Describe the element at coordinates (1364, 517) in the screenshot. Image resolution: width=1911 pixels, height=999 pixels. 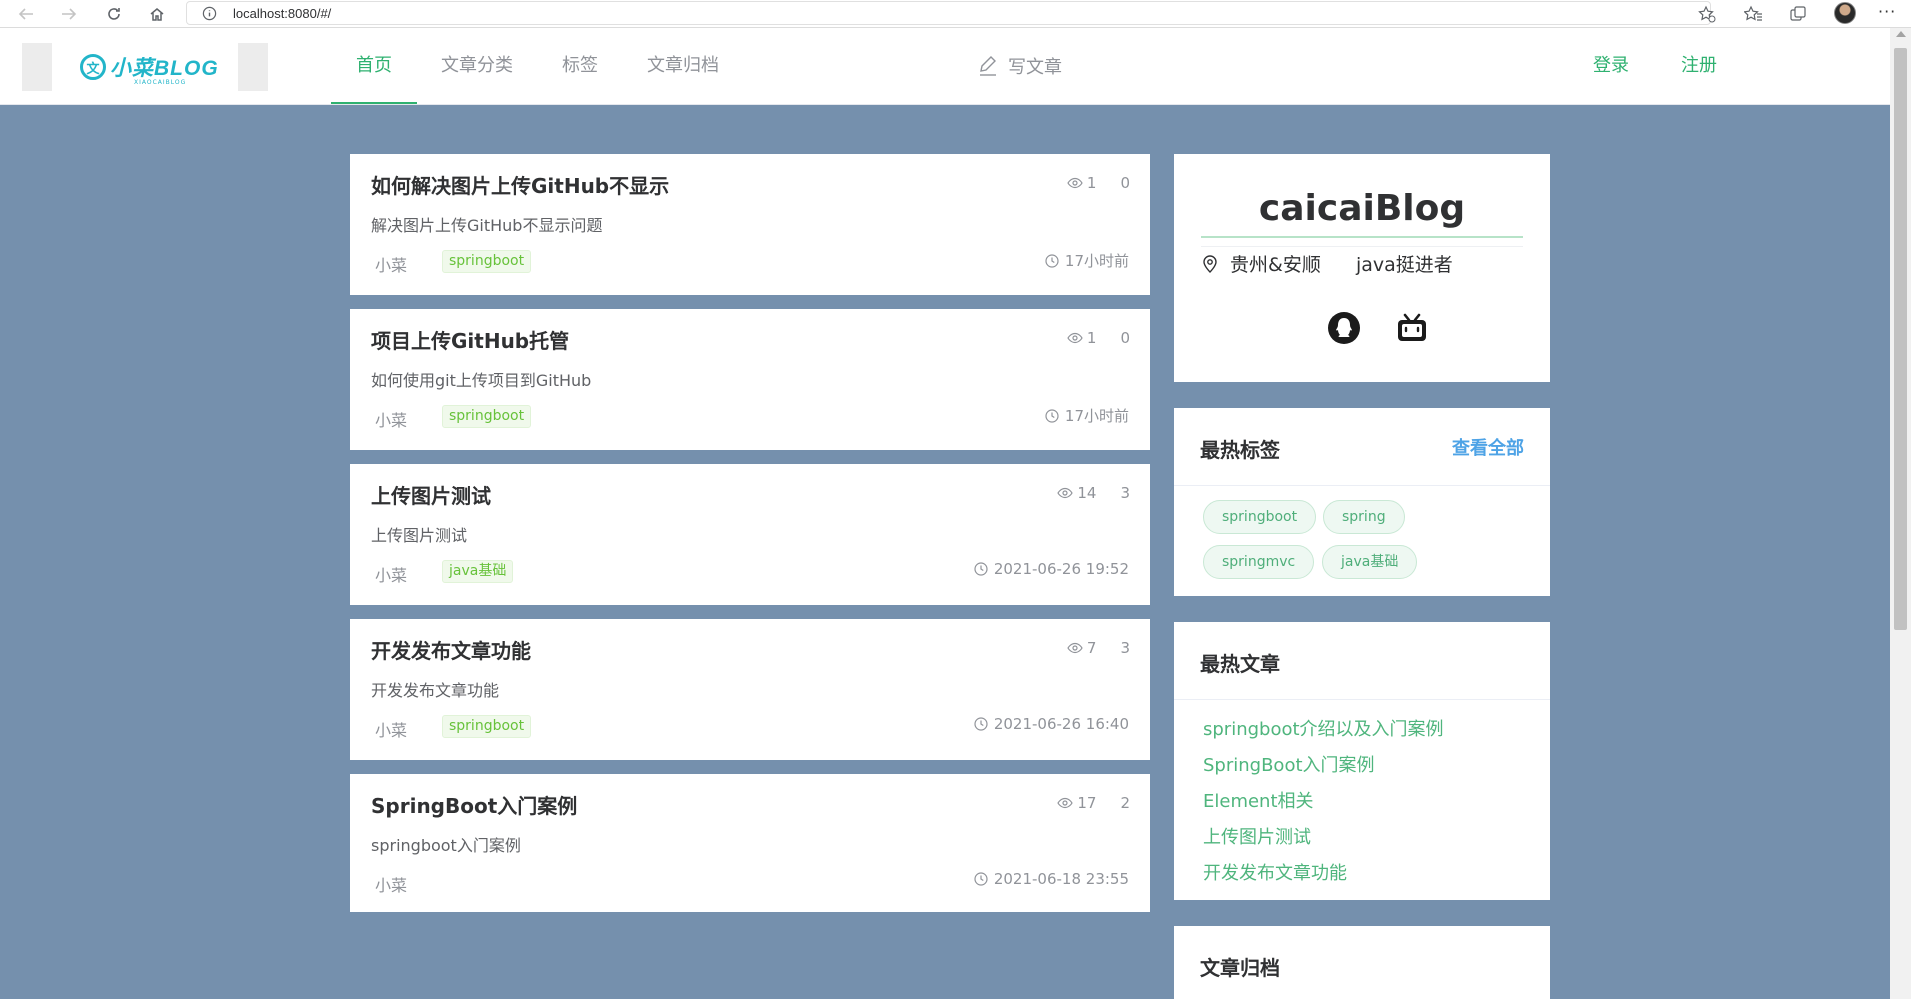
I see `tag-pill: spring` at that location.